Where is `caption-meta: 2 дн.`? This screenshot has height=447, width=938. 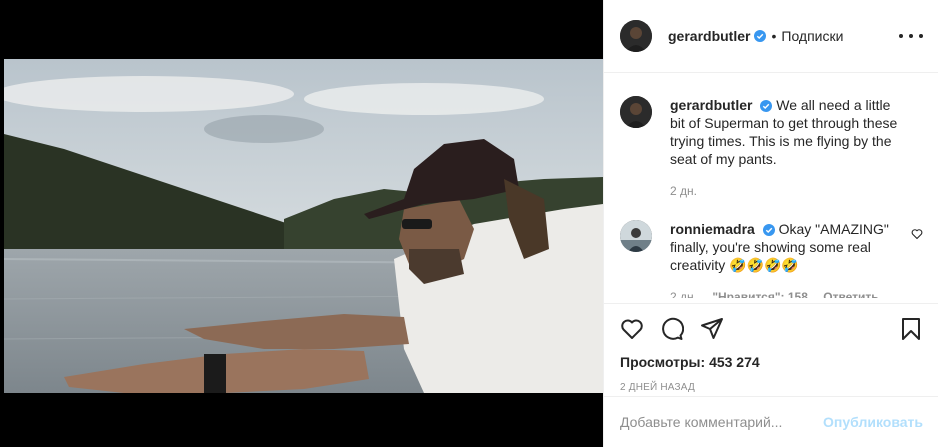
caption-meta: 2 дн. is located at coordinates (784, 191).